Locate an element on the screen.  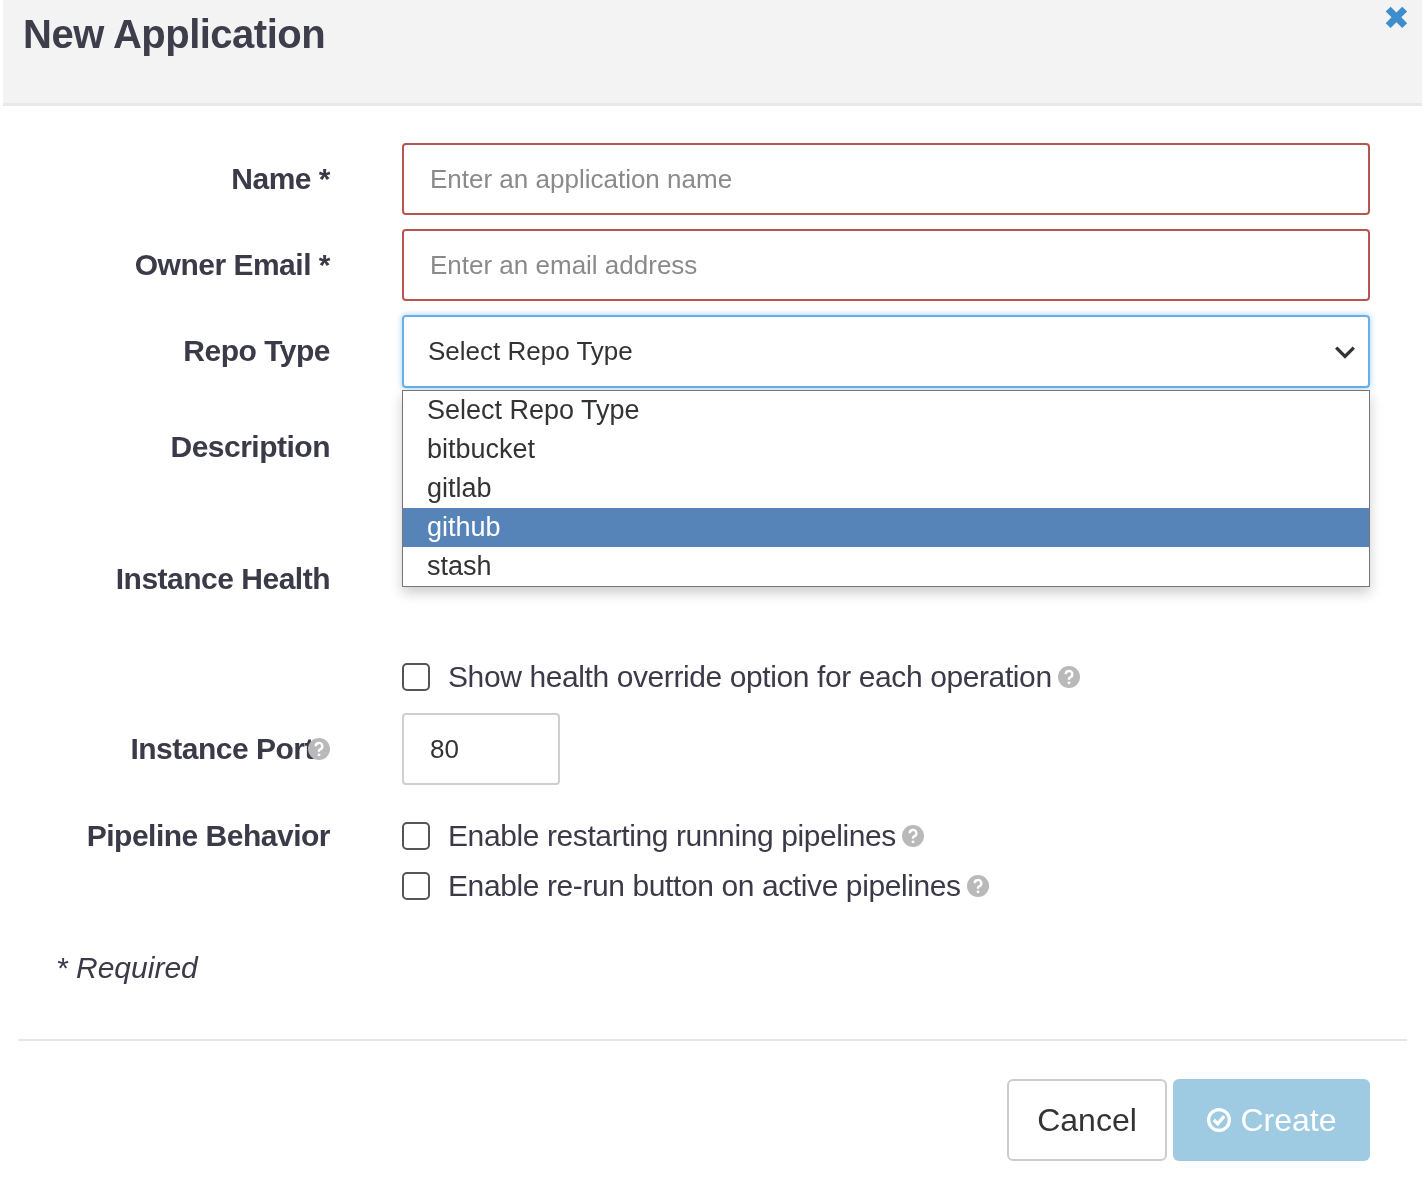
checkbox-label: Enable re-run button on active pipelines is located at coordinates (704, 886).